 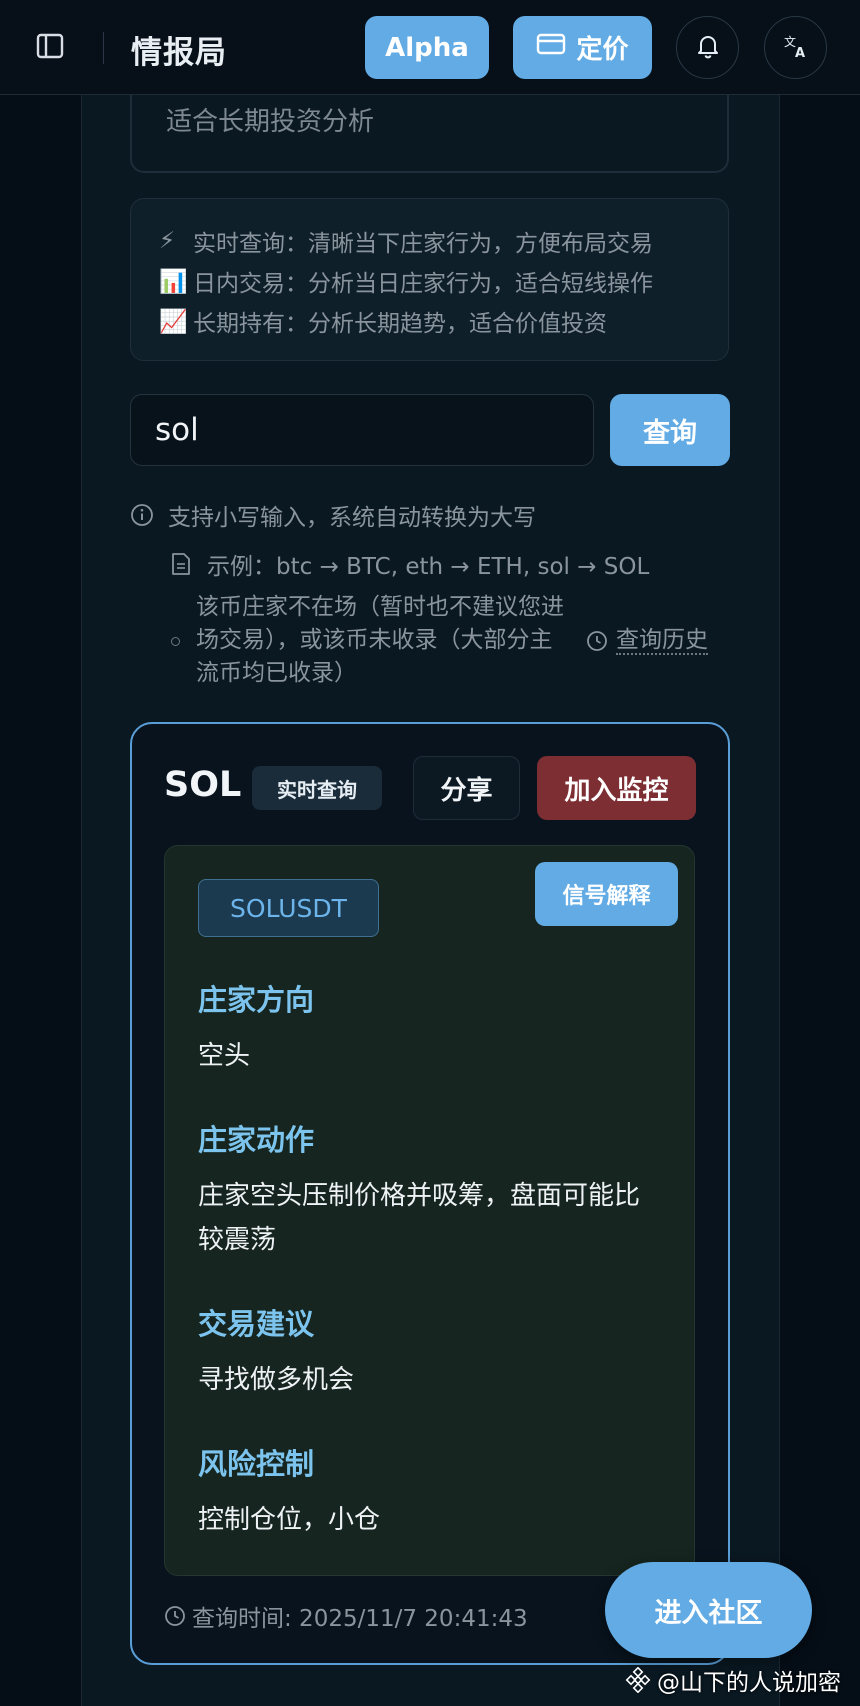 I want to click on lightning-icon: ⚡, so click(x=167, y=241).